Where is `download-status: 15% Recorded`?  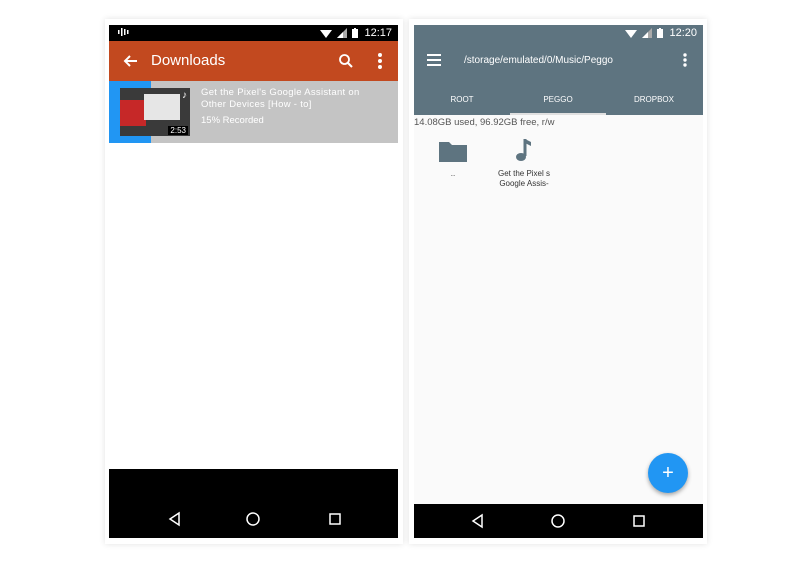
download-status: 15% Recorded is located at coordinates (232, 120).